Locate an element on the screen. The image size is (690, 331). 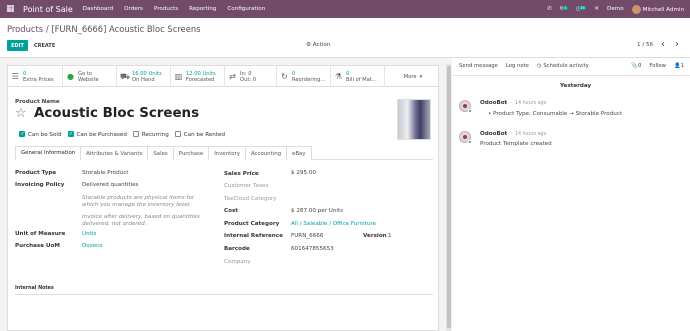
followers-button: 👤1 is located at coordinates (679, 66).